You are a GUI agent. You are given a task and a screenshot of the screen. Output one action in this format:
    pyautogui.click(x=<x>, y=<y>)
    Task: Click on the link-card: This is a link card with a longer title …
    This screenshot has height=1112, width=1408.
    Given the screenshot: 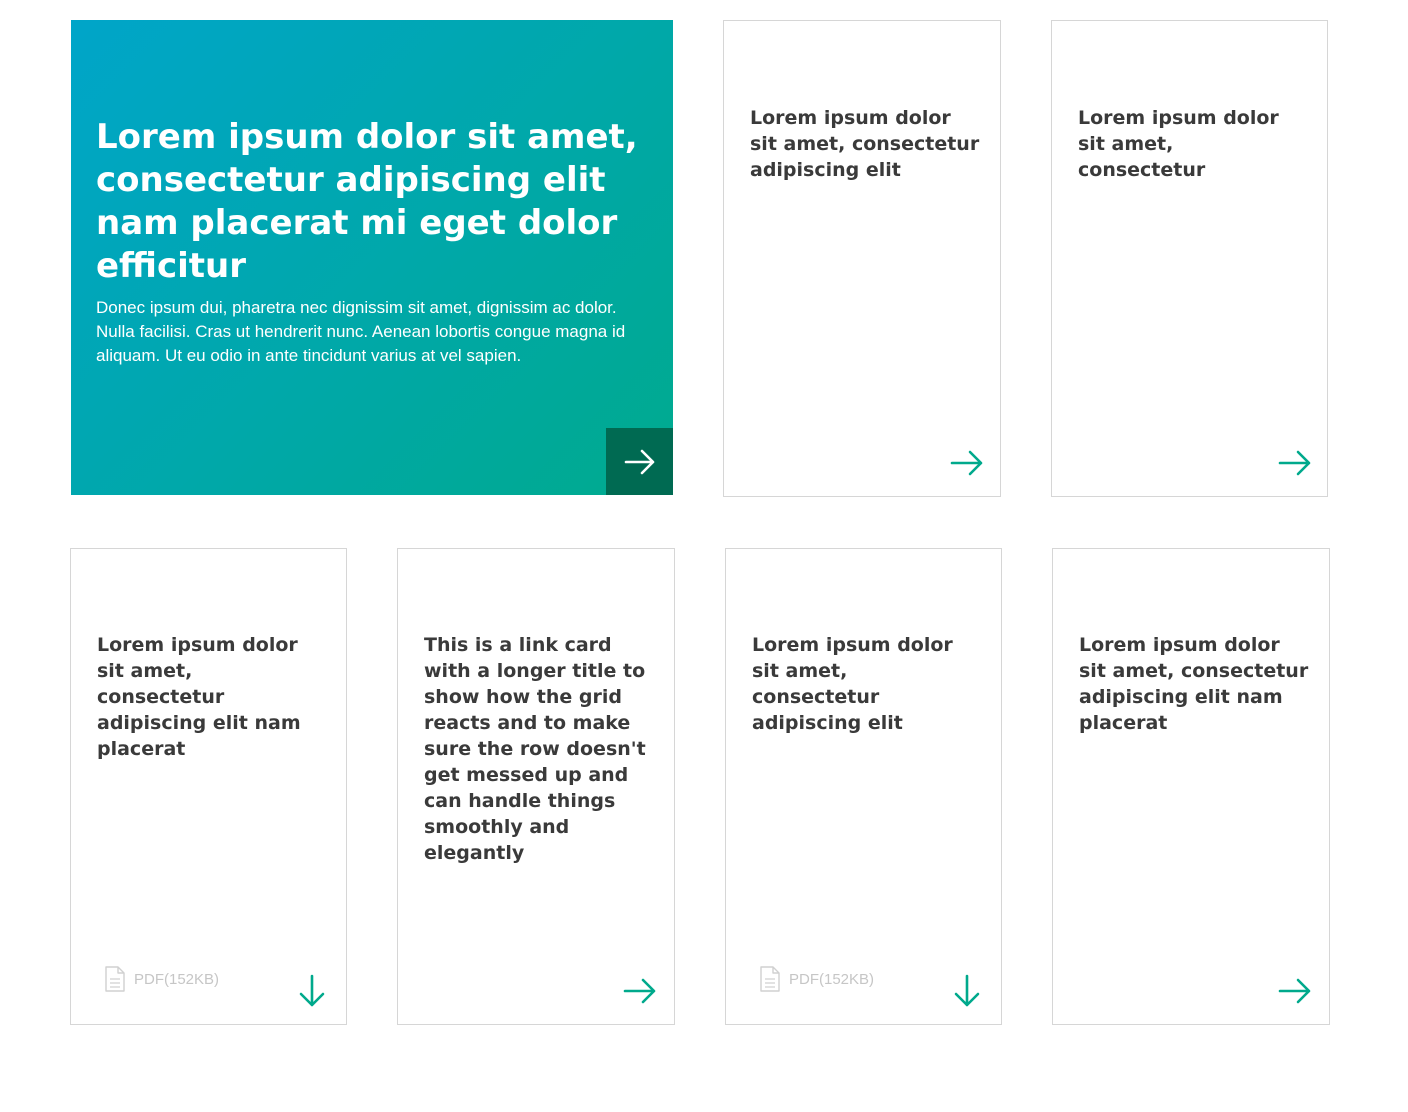 What is the action you would take?
    pyautogui.click(x=536, y=786)
    